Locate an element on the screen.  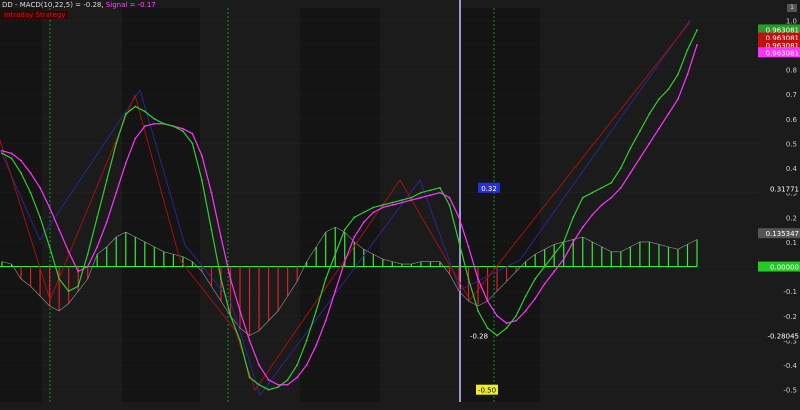
price-label-text: 0.963081 is located at coordinates (782, 53).